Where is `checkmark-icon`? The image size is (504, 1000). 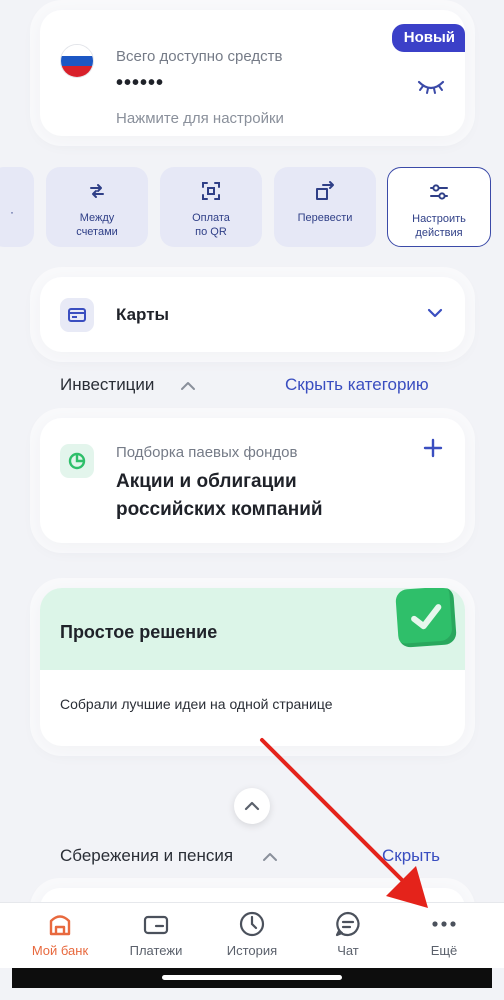 checkmark-icon is located at coordinates (426, 618).